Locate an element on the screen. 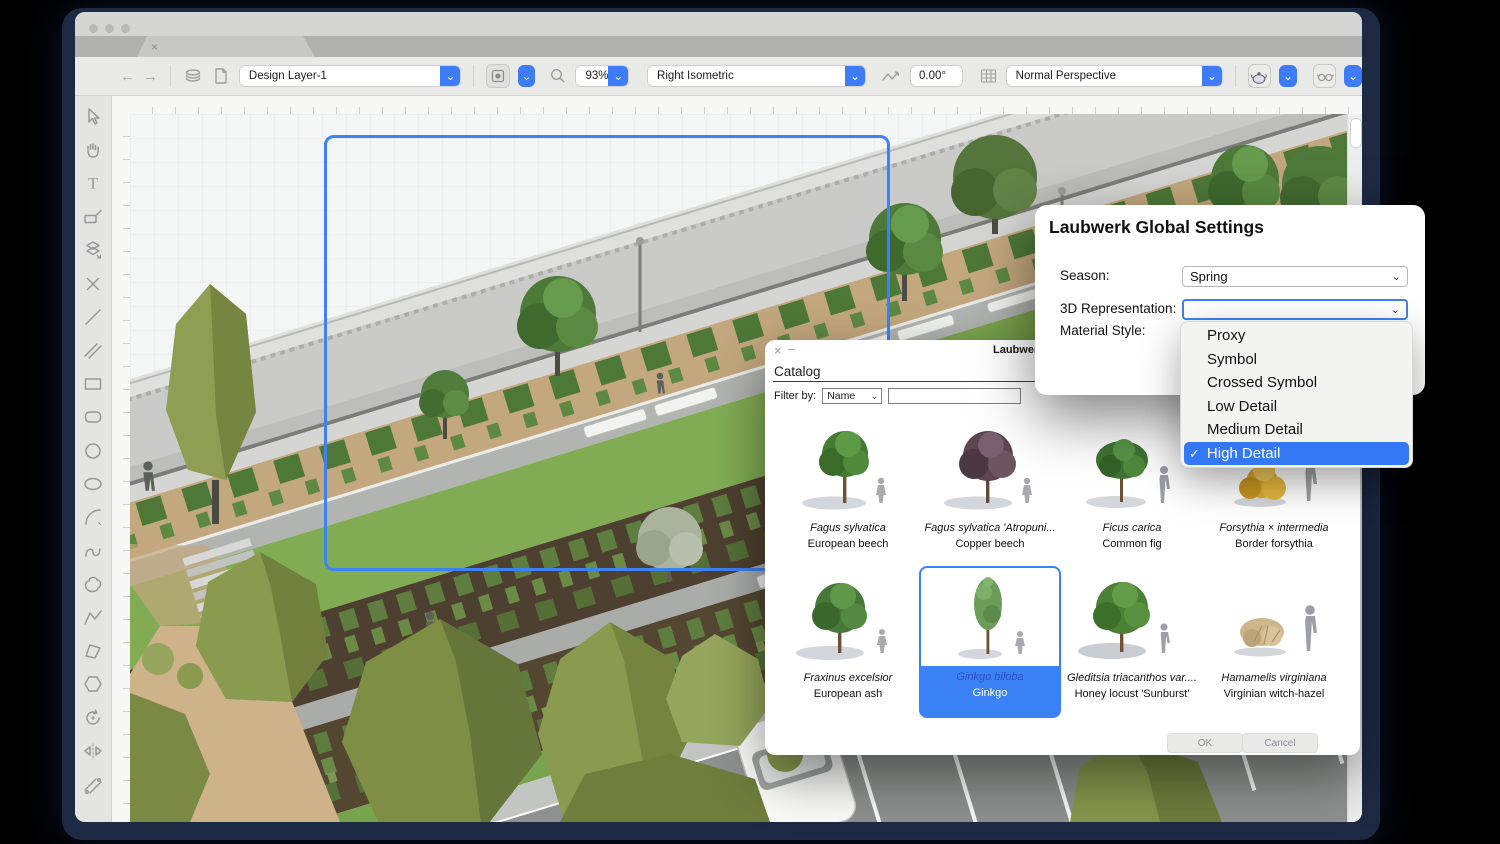 Image resolution: width=1500 pixels, height=844 pixels. close-icon: × is located at coordinates (778, 350).